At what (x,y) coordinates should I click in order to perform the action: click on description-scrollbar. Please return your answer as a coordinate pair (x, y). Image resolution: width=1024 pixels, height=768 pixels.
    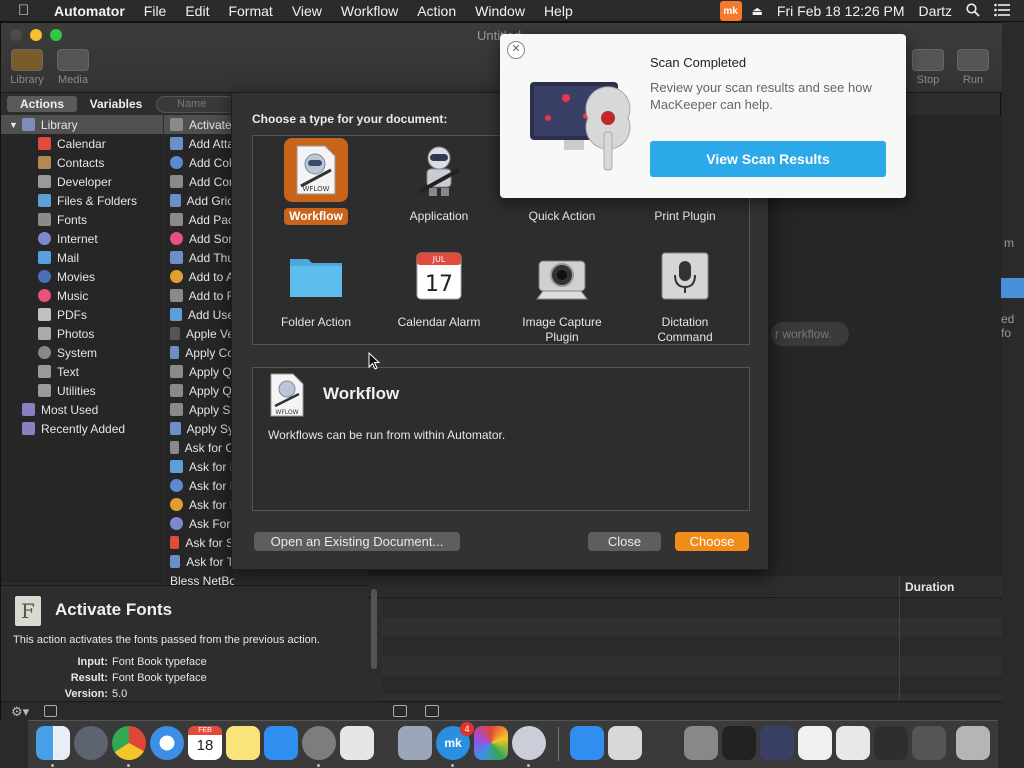
    Looking at the image, I should click on (374, 629).